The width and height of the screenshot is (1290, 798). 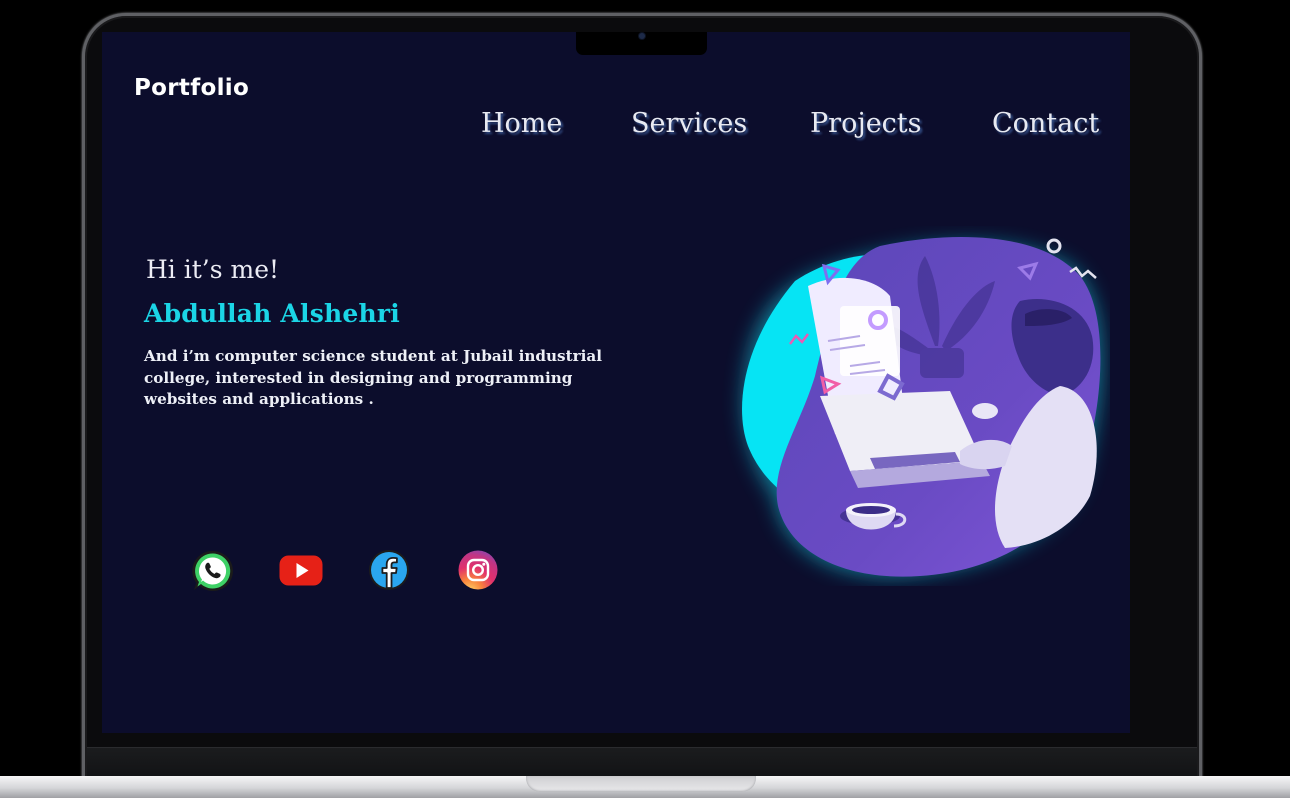 I want to click on whatsapp-link, so click(x=212, y=570).